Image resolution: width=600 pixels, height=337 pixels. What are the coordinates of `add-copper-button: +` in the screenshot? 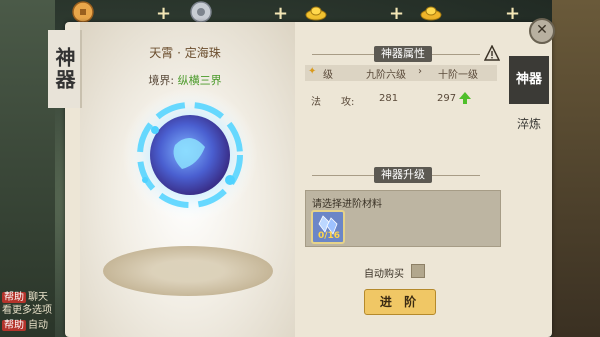 It's located at (163, 13).